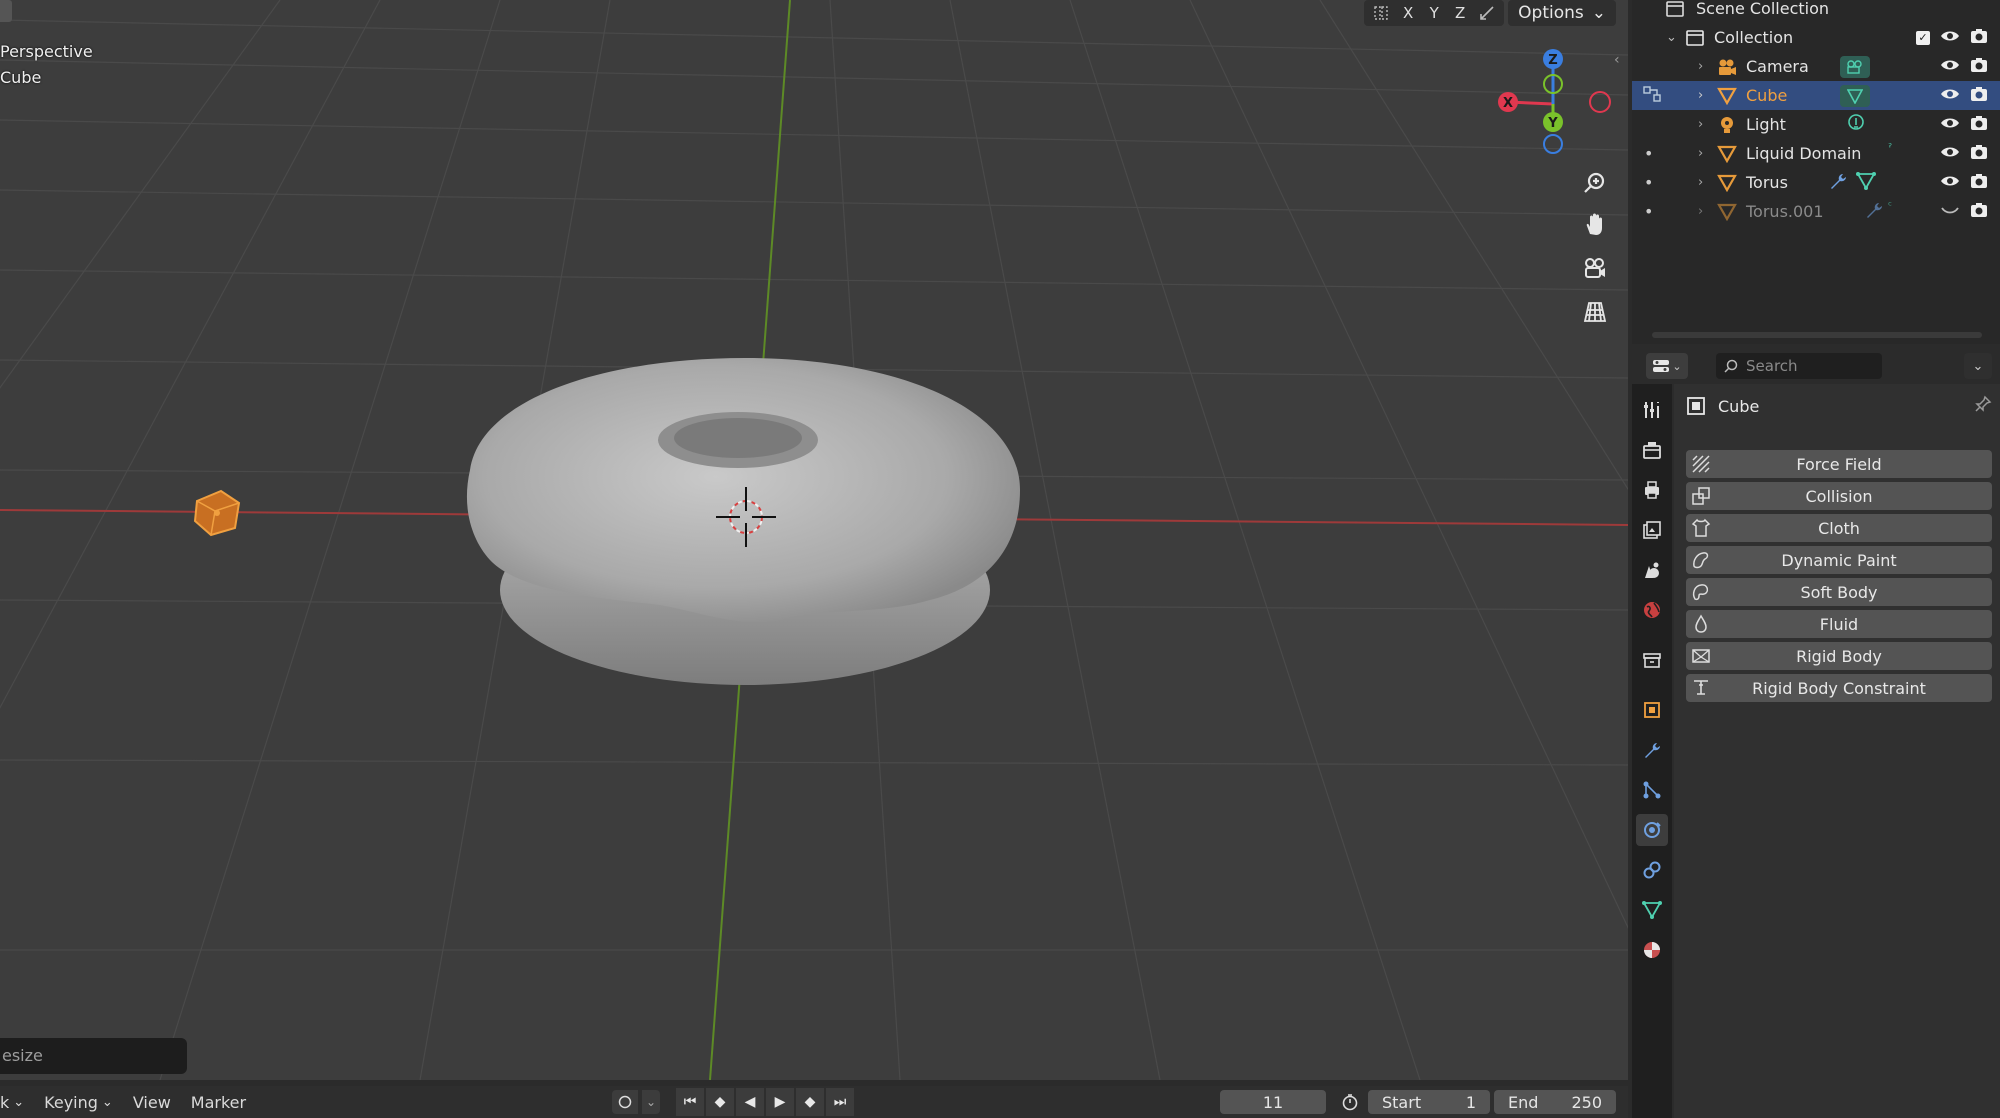 This screenshot has height=1118, width=2000. Describe the element at coordinates (1652, 410) in the screenshot. I see `tab-tool` at that location.